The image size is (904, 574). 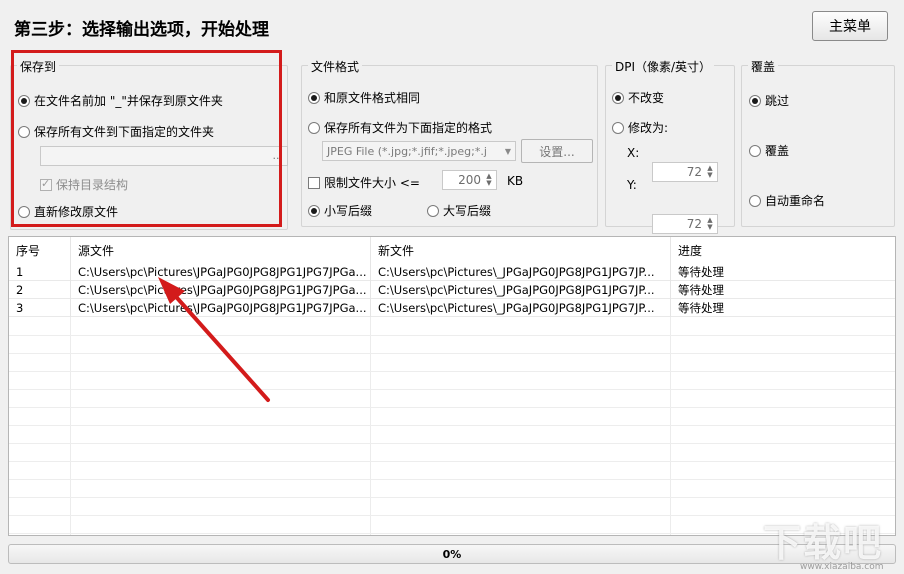 I want to click on lowercase-ext-option: 小写后缀, so click(x=340, y=210).